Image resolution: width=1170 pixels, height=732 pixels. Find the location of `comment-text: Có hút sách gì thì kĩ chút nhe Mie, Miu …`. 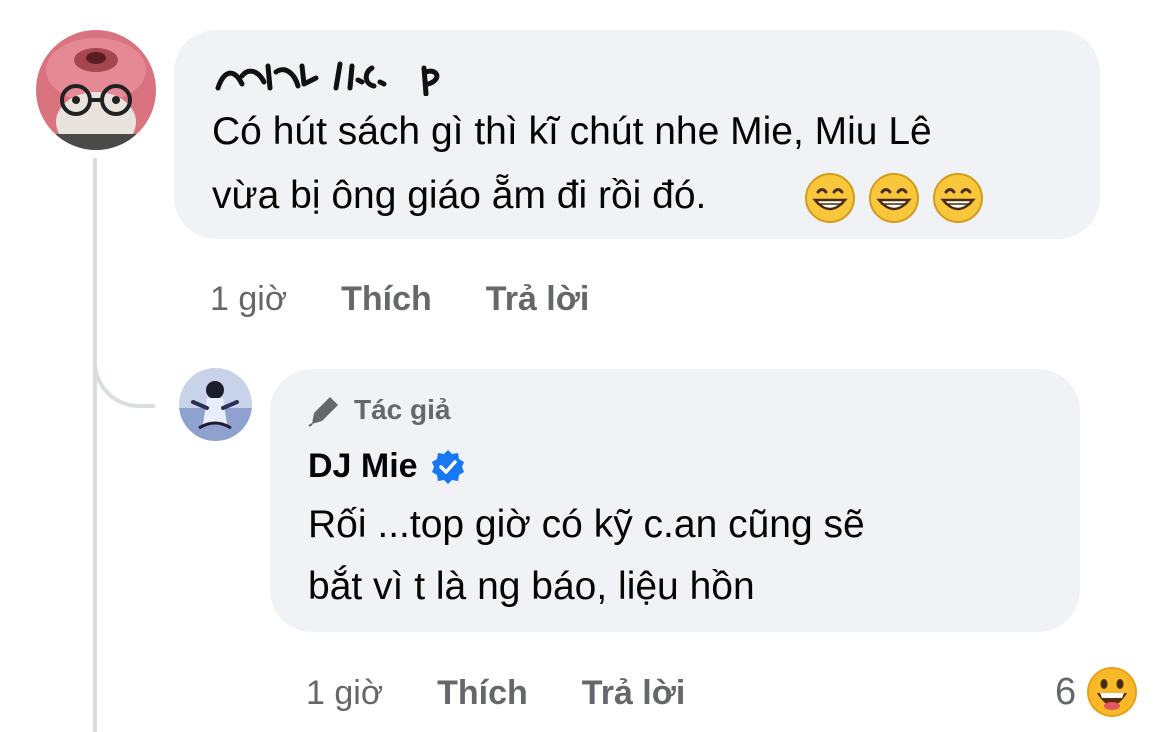

comment-text: Có hút sách gì thì kĩ chút nhe Mie, Miu … is located at coordinates (572, 131).